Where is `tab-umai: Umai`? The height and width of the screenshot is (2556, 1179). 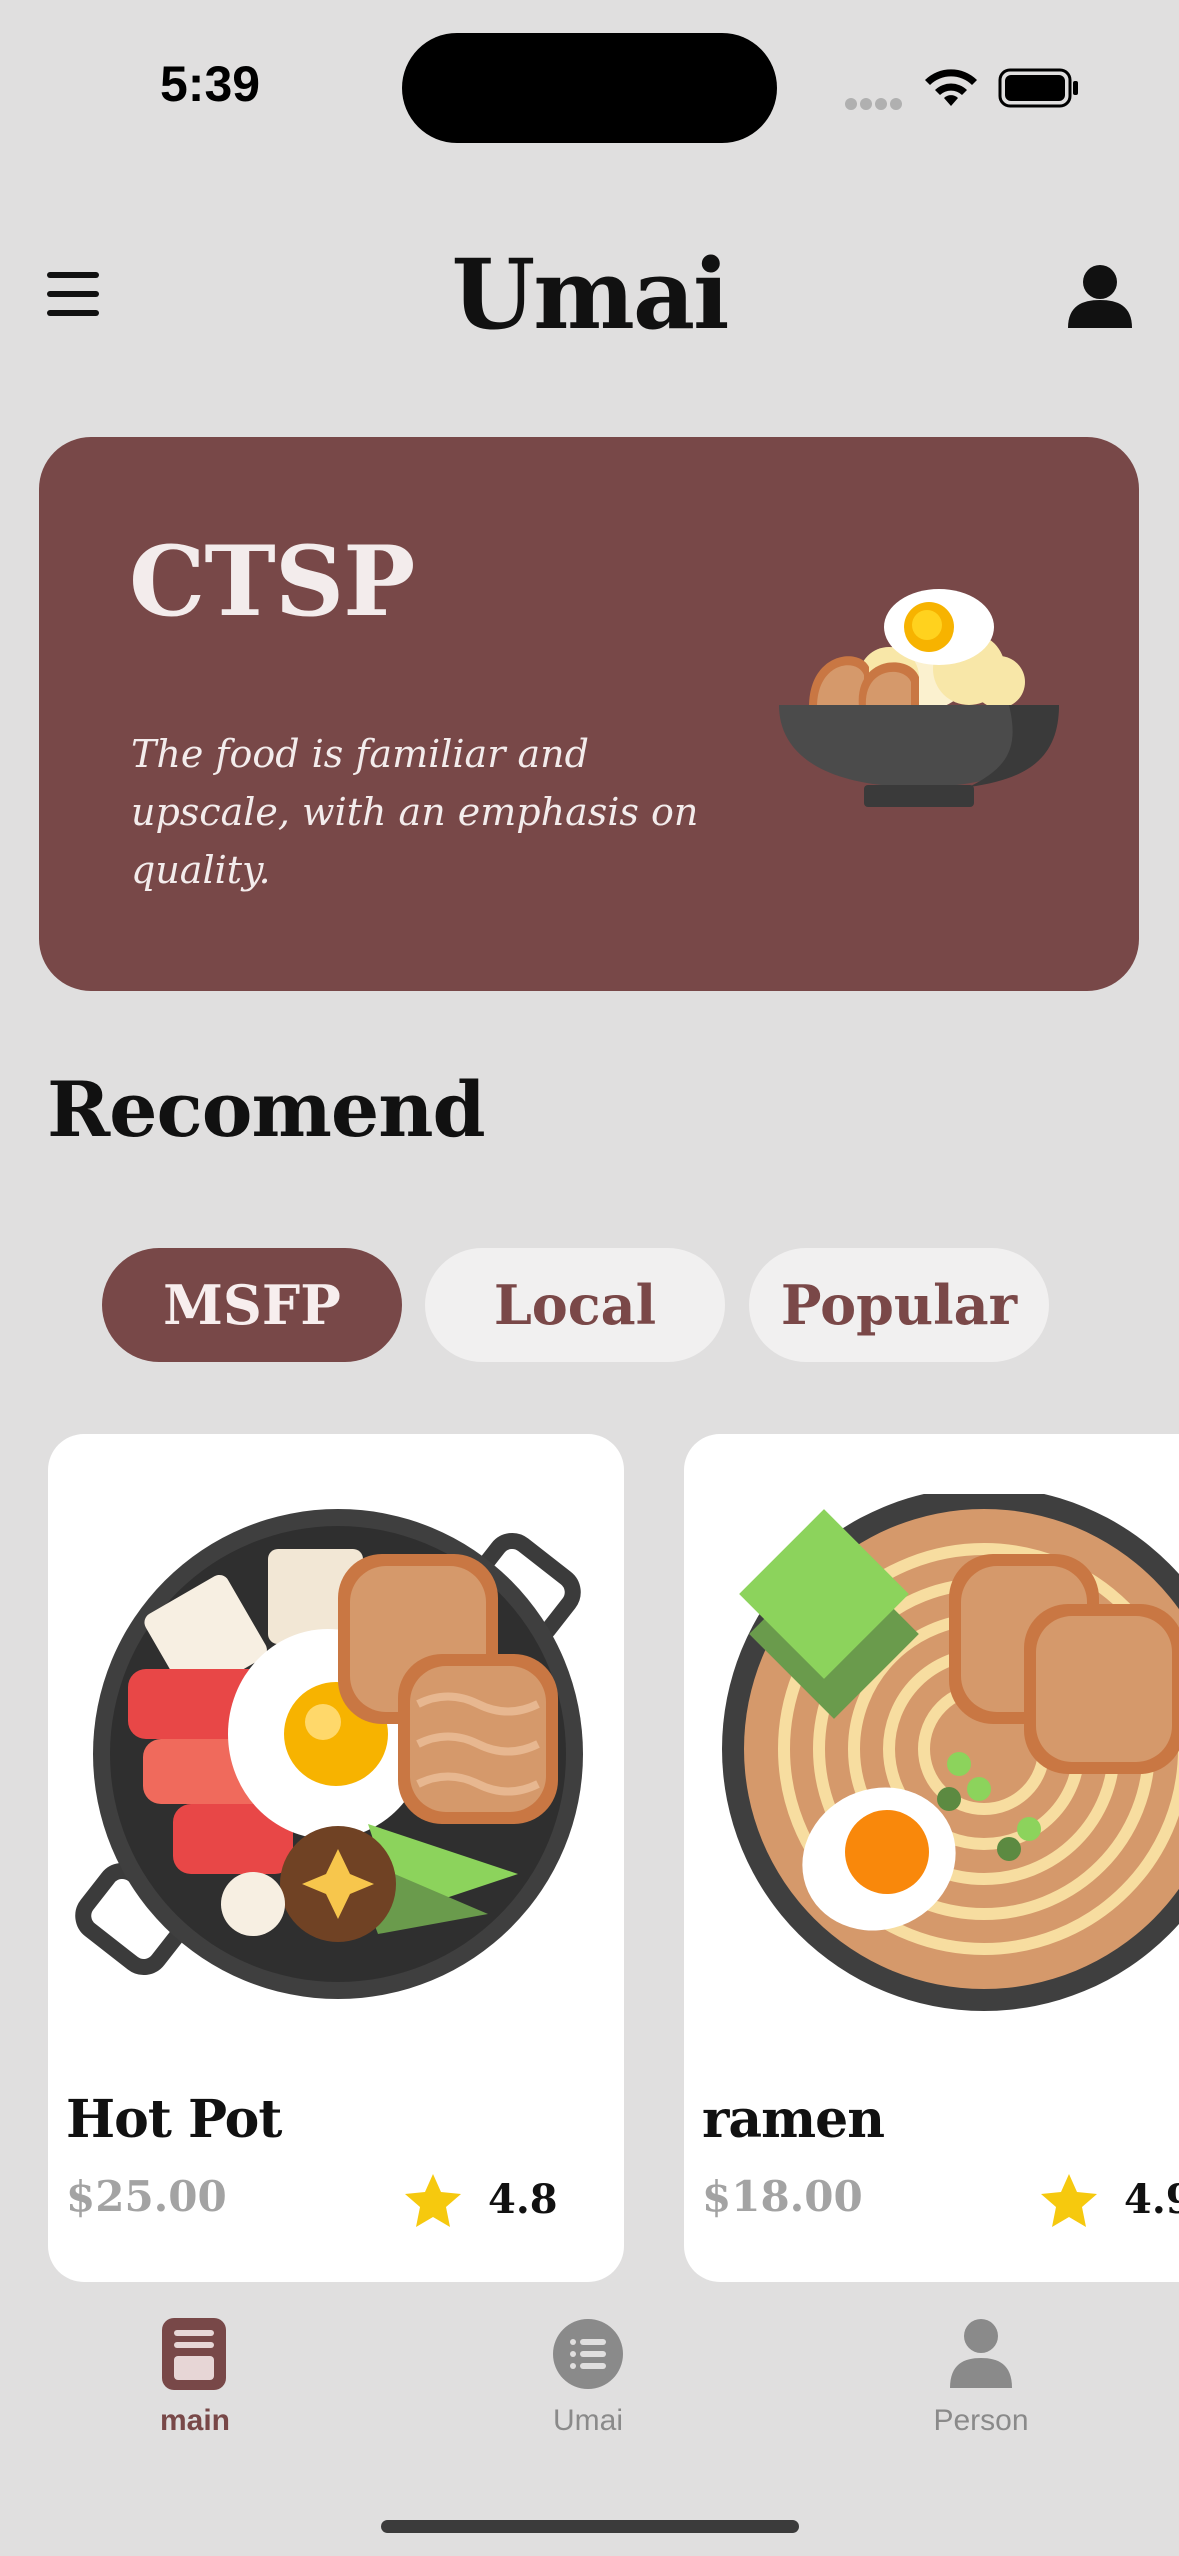 tab-umai: Umai is located at coordinates (588, 2377).